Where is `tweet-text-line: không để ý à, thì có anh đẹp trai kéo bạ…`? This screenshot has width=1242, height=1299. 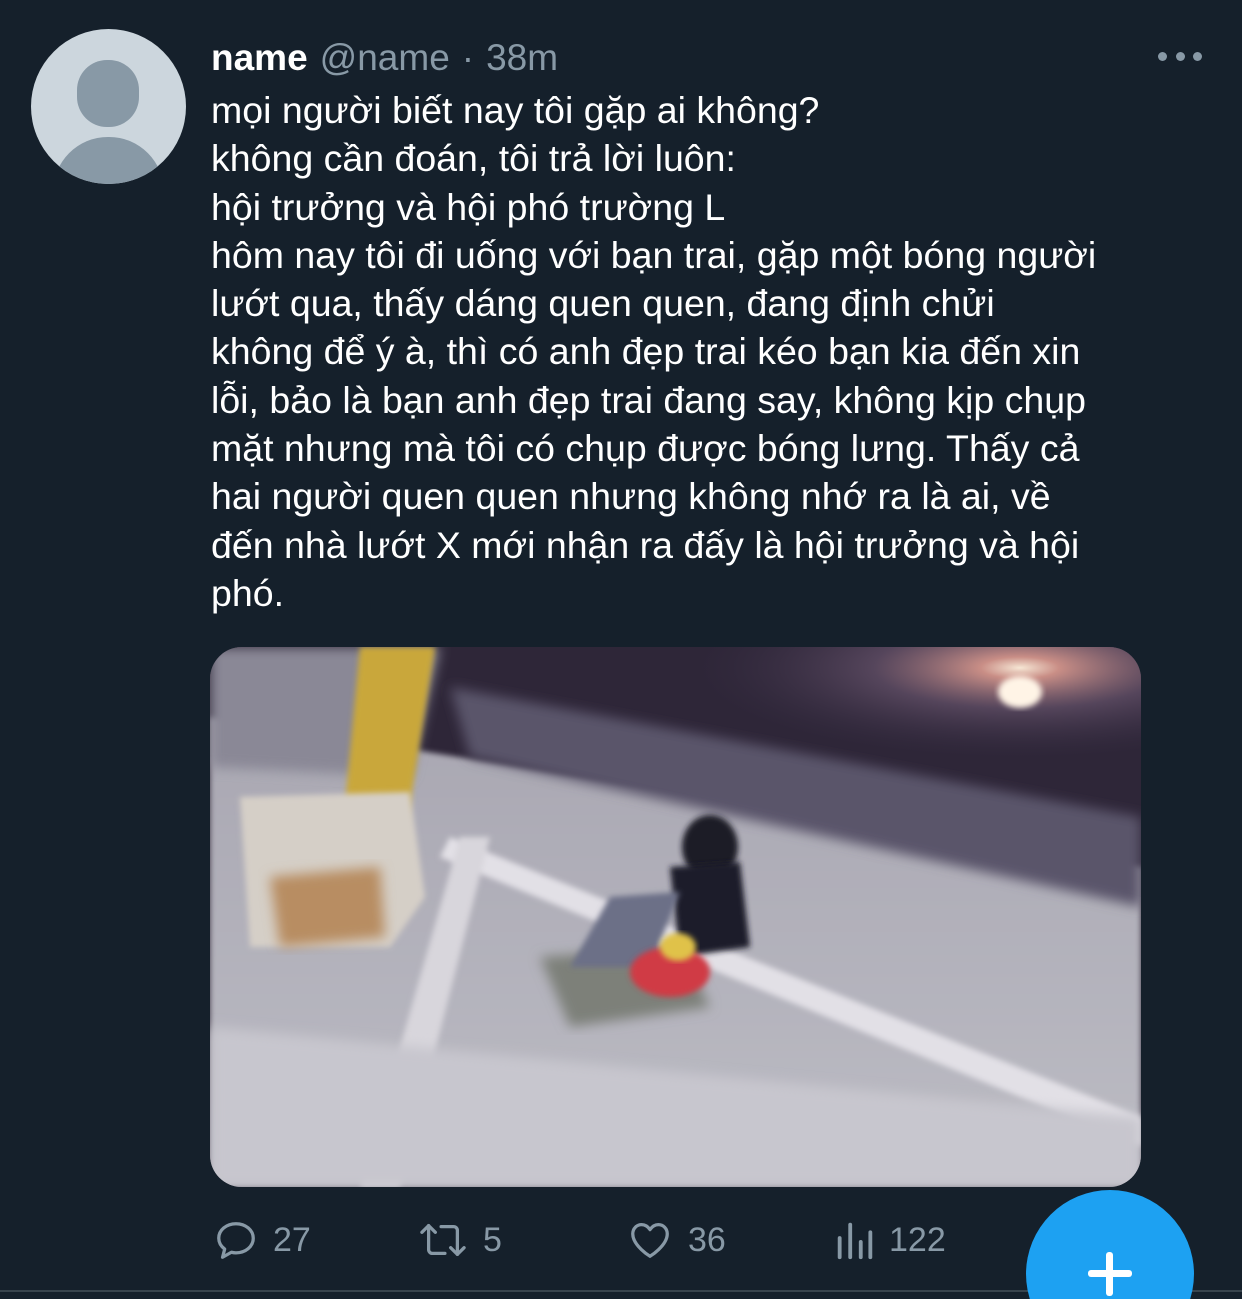
tweet-text-line: không để ý à, thì có anh đẹp trai kéo bạ… is located at coordinates (646, 351).